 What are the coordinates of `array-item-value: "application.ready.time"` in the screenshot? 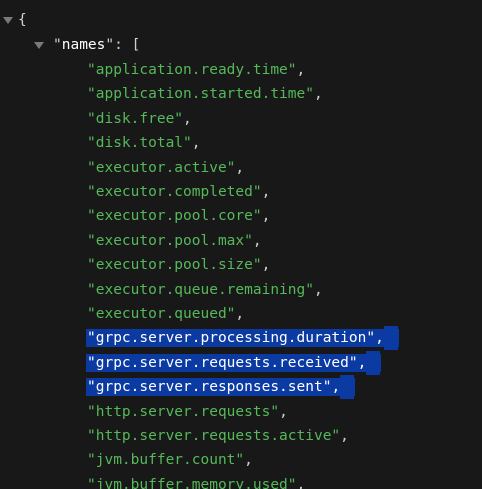 It's located at (192, 70).